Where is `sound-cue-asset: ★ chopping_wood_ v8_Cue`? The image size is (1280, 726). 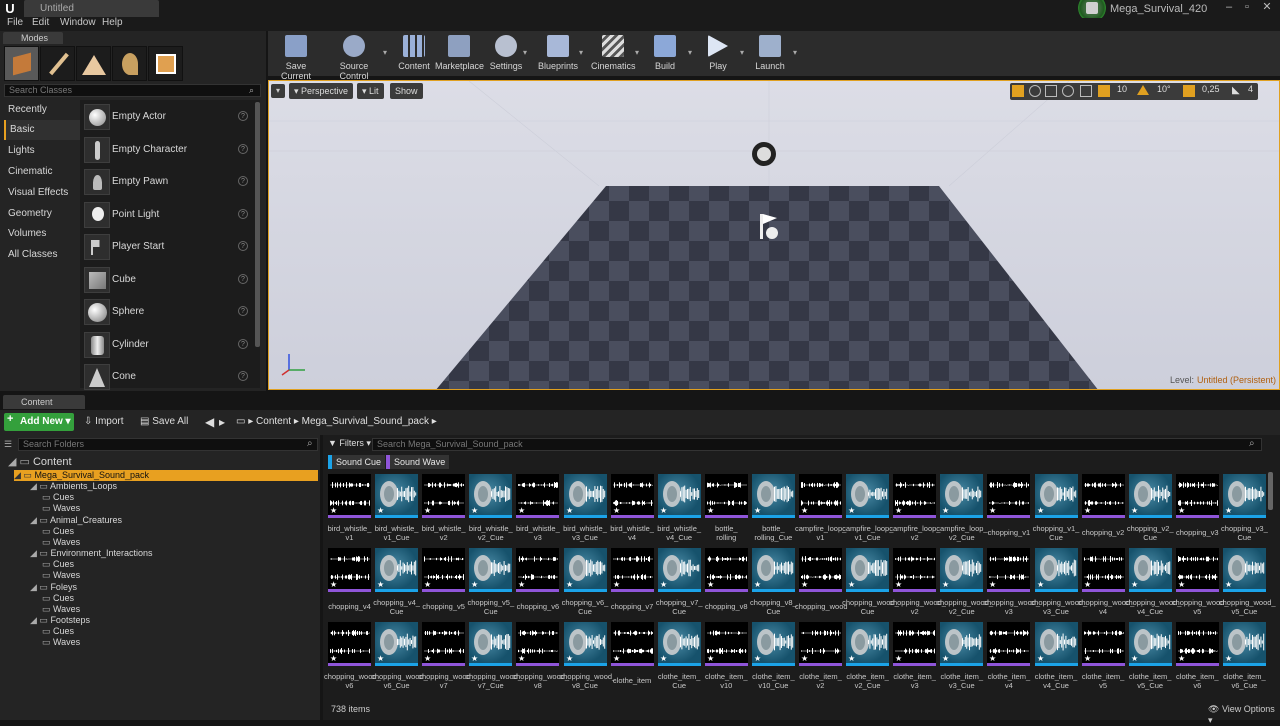 sound-cue-asset: ★ chopping_wood_ v8_Cue is located at coordinates (588, 657).